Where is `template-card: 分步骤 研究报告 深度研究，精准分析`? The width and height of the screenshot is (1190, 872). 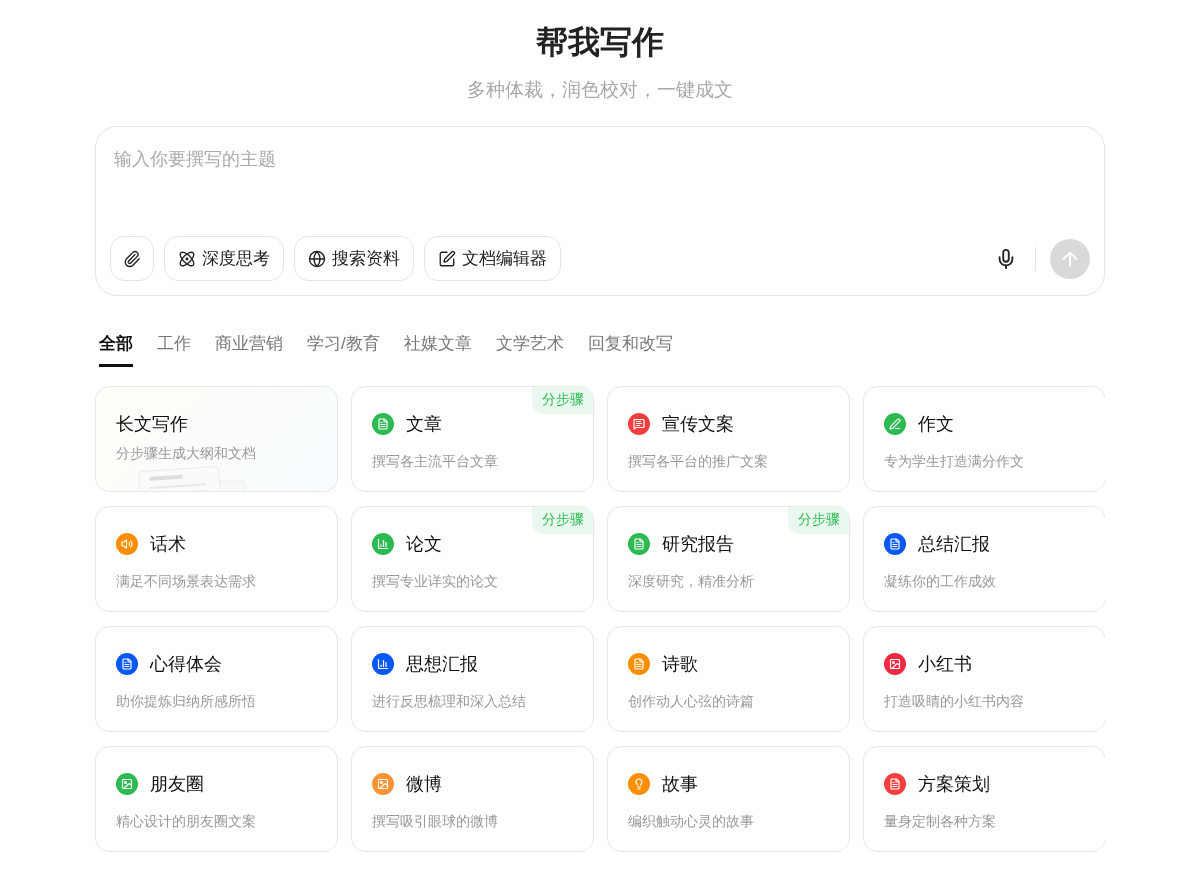
template-card: 分步骤 研究报告 深度研究，精准分析 is located at coordinates (728, 559).